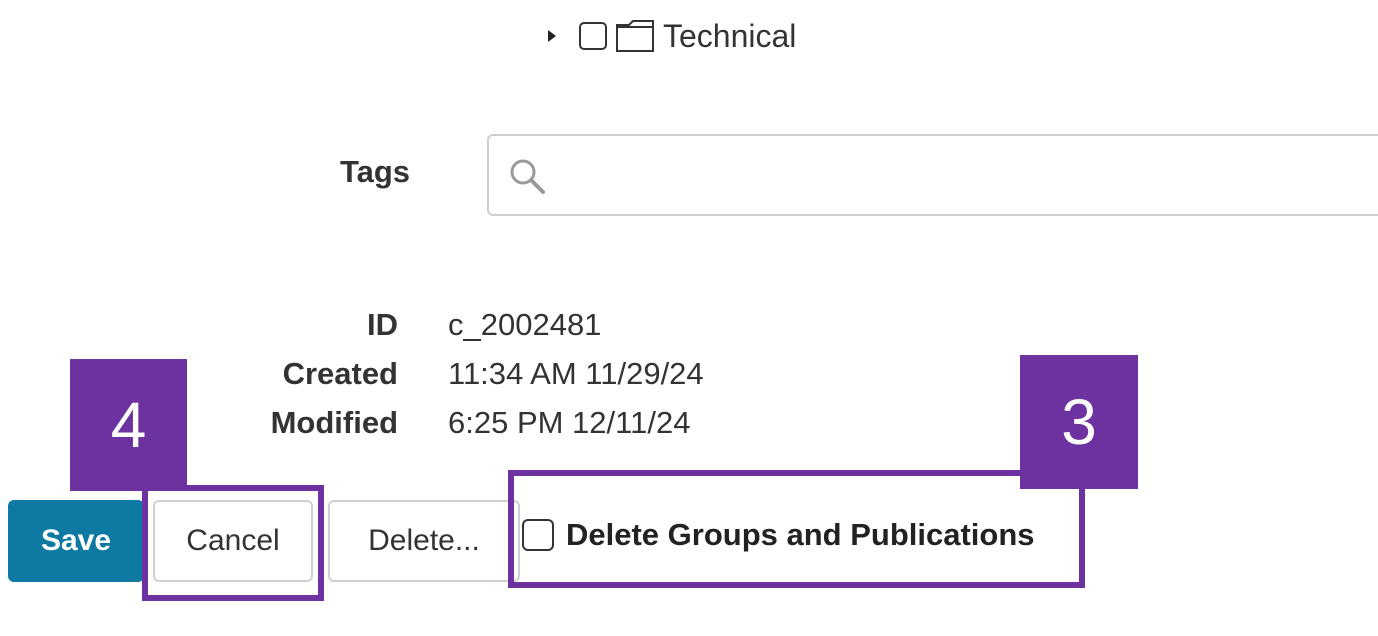 The image size is (1378, 636). Describe the element at coordinates (576, 373) in the screenshot. I see `created-value: 11:34 AM 11/29/24` at that location.